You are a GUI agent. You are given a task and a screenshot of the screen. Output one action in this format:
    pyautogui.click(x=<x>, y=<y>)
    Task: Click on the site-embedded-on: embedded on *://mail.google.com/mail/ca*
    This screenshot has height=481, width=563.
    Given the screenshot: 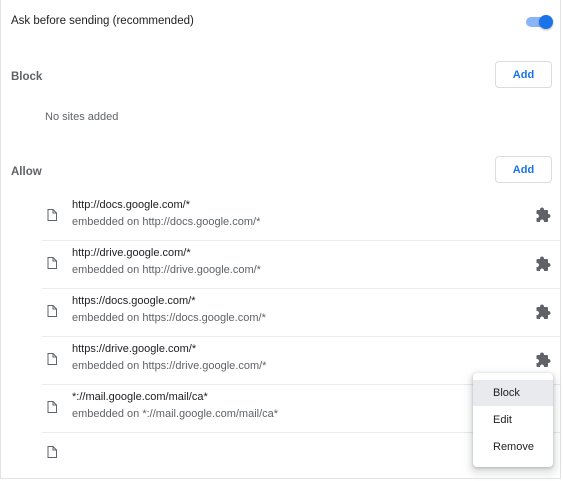 What is the action you would take?
    pyautogui.click(x=175, y=414)
    